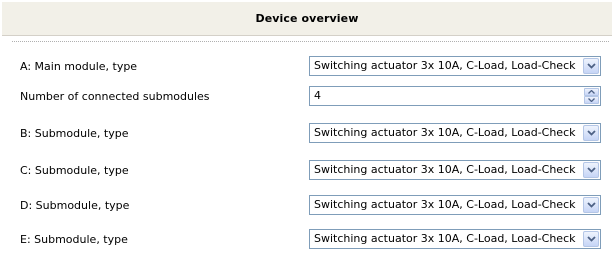 This screenshot has width=615, height=255. What do you see at coordinates (75, 205) in the screenshot?
I see `submodule-d-type-label: D: Submodule, type` at bounding box center [75, 205].